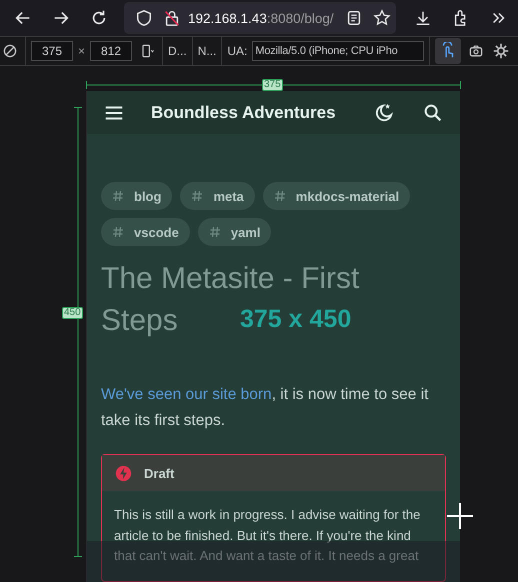  Describe the element at coordinates (336, 196) in the screenshot. I see `tag-link: mkdocs-material` at that location.